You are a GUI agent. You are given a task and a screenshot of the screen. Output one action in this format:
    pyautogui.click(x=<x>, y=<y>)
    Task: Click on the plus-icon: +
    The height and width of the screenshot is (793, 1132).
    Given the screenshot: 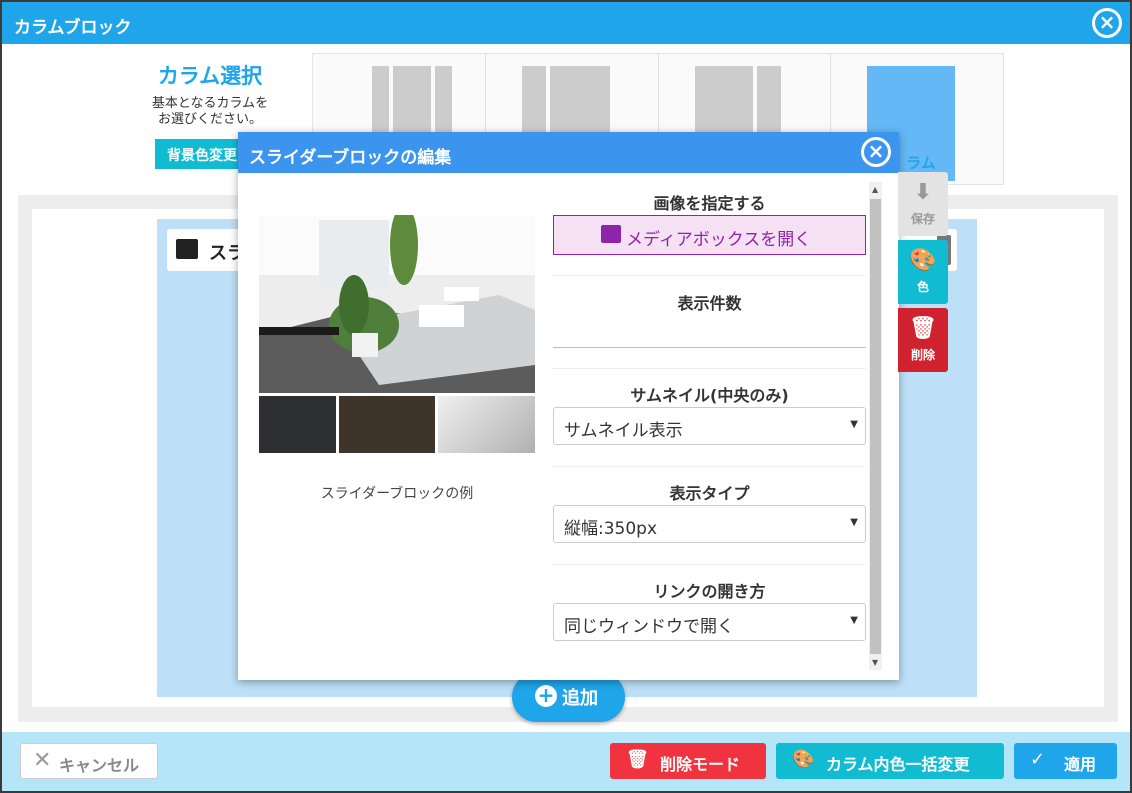 What is the action you would take?
    pyautogui.click(x=546, y=696)
    